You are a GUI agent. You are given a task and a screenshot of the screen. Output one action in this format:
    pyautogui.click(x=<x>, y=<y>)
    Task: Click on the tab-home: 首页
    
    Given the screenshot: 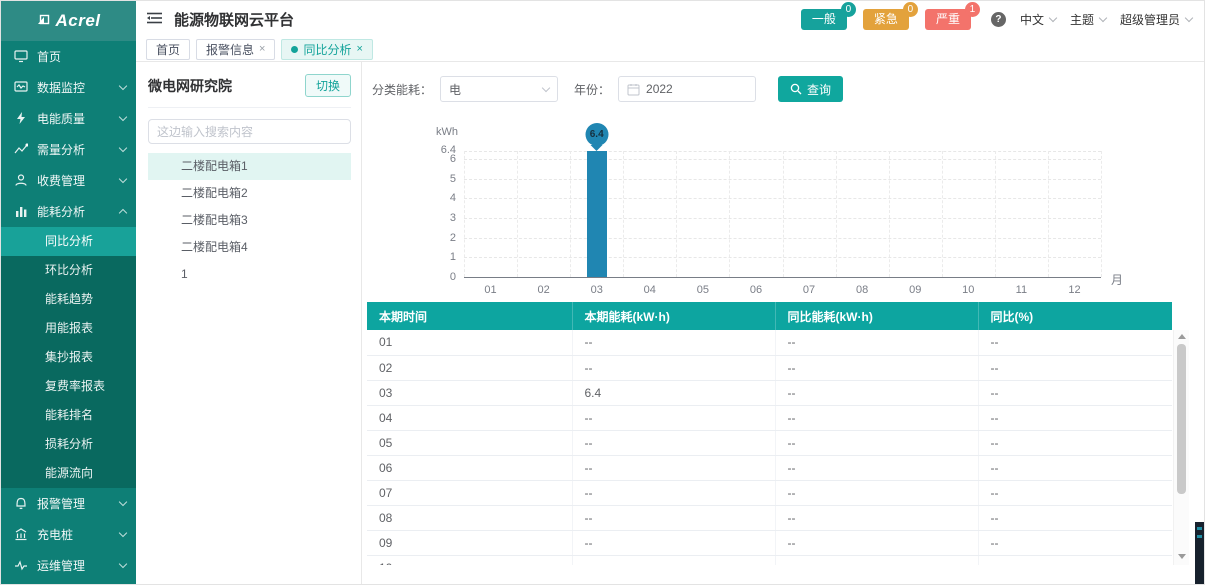 What is the action you would take?
    pyautogui.click(x=168, y=49)
    